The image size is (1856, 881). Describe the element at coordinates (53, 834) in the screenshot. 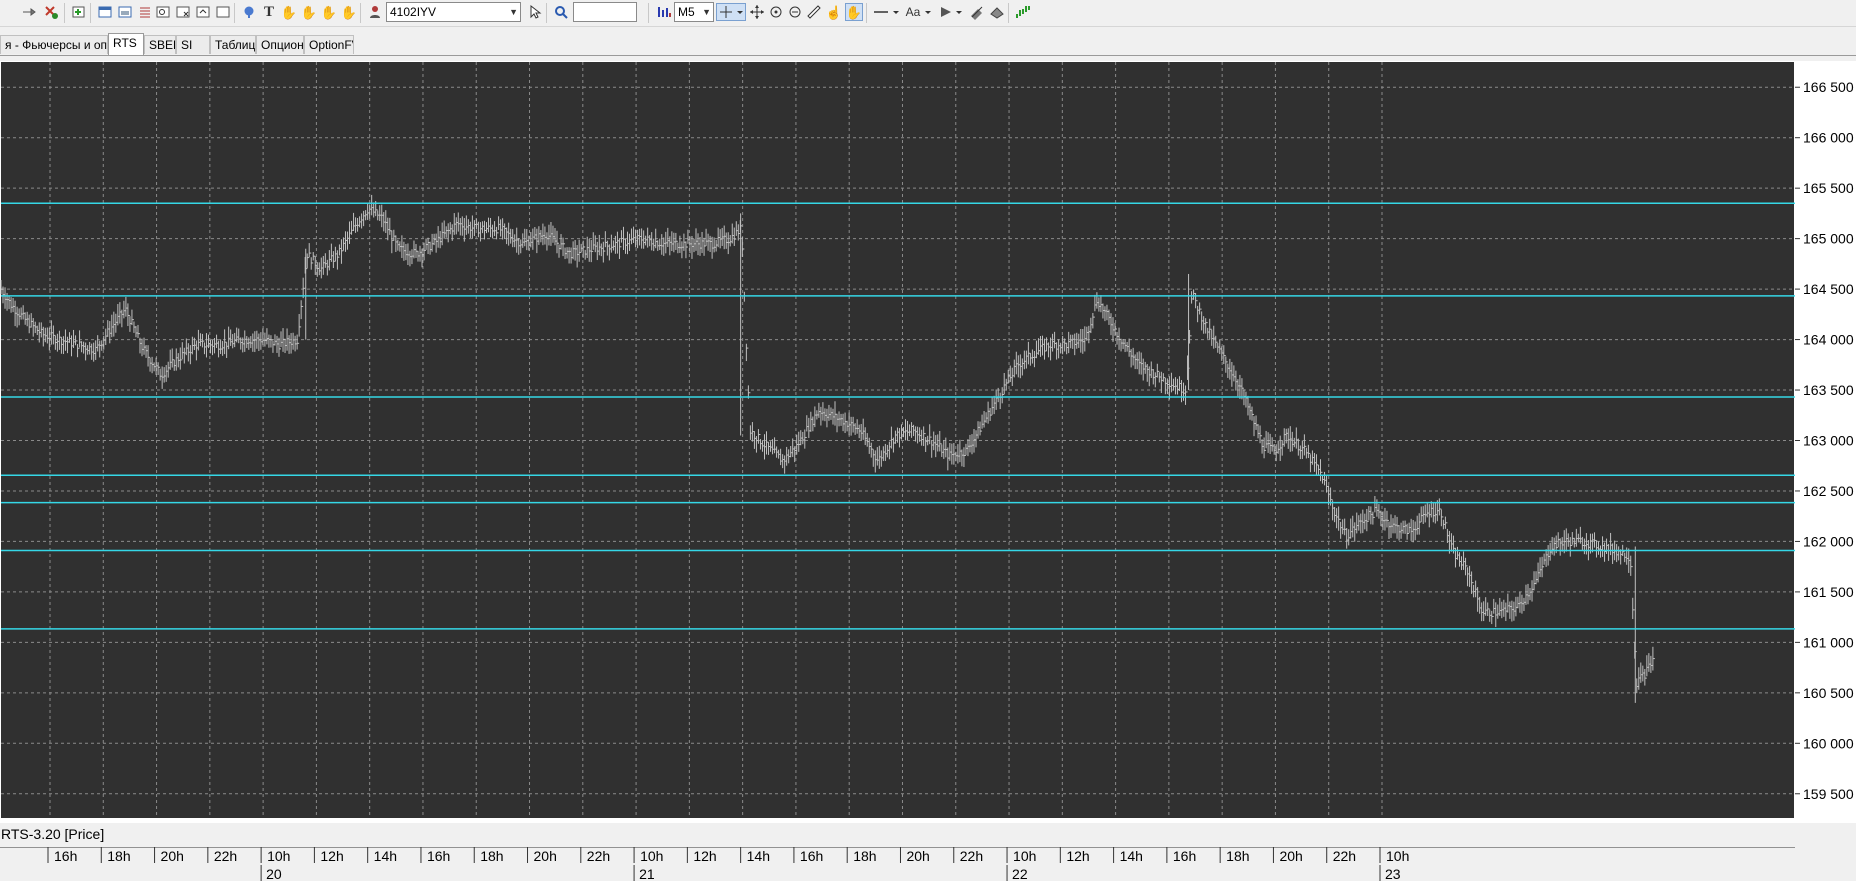

I see `series-label: RTS-3.20 [Price]` at that location.